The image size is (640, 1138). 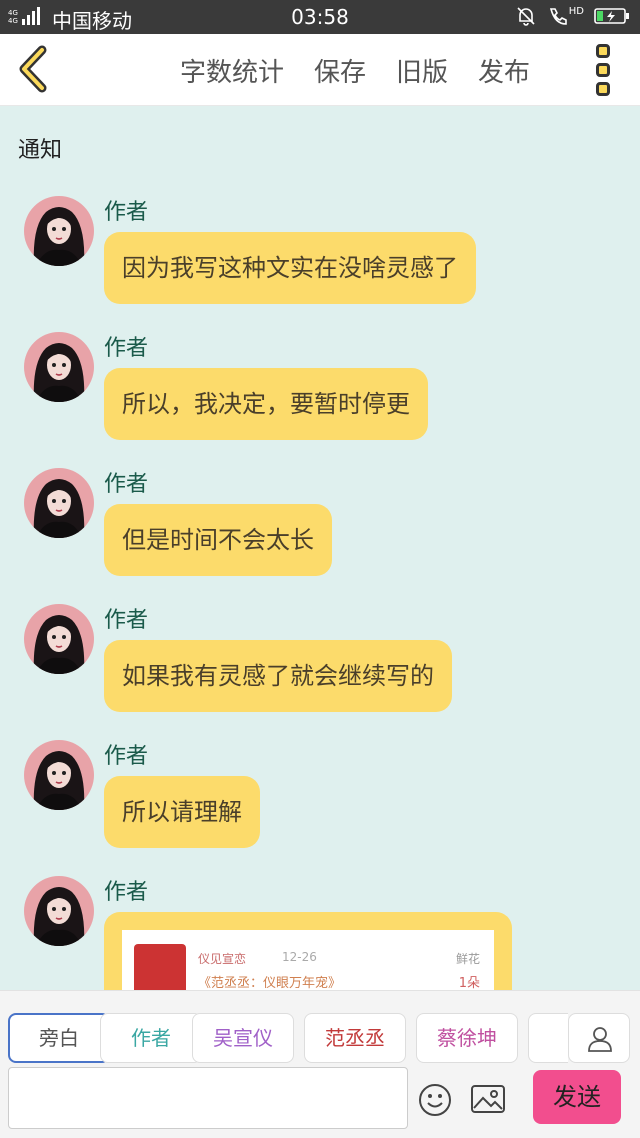 What do you see at coordinates (526, 16) in the screenshot?
I see `mute-bell-icon` at bounding box center [526, 16].